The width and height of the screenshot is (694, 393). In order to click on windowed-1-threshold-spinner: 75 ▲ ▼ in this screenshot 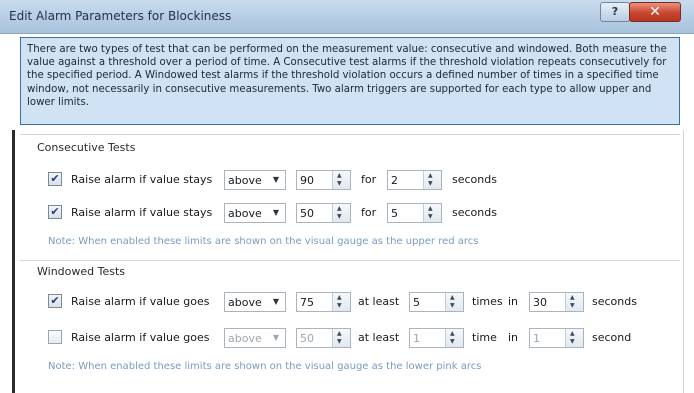, I will do `click(323, 302)`.